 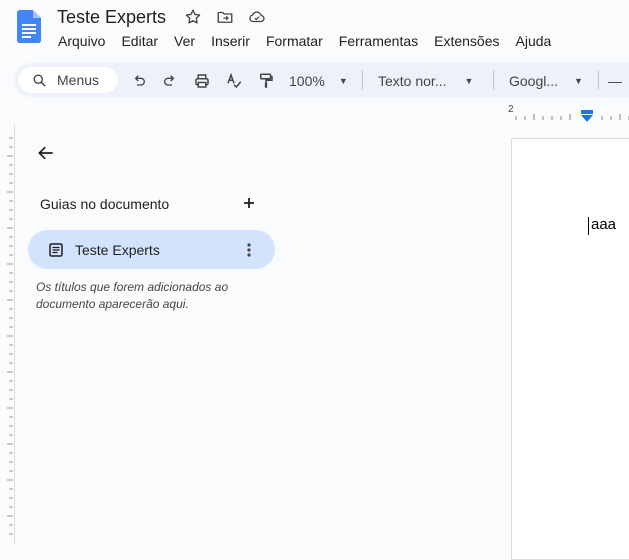 What do you see at coordinates (56, 250) in the screenshot?
I see `document-tab-icon` at bounding box center [56, 250].